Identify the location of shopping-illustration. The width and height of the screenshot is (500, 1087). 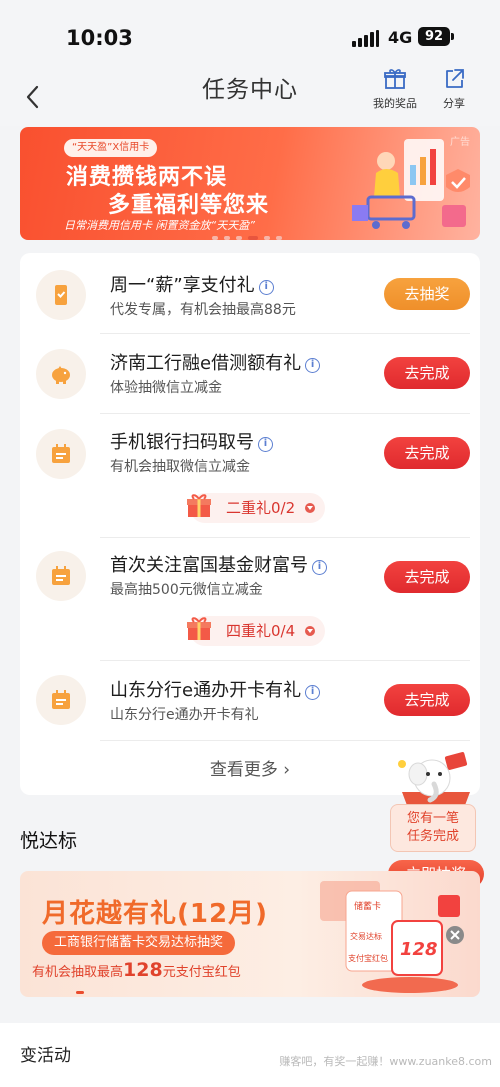
(411, 184).